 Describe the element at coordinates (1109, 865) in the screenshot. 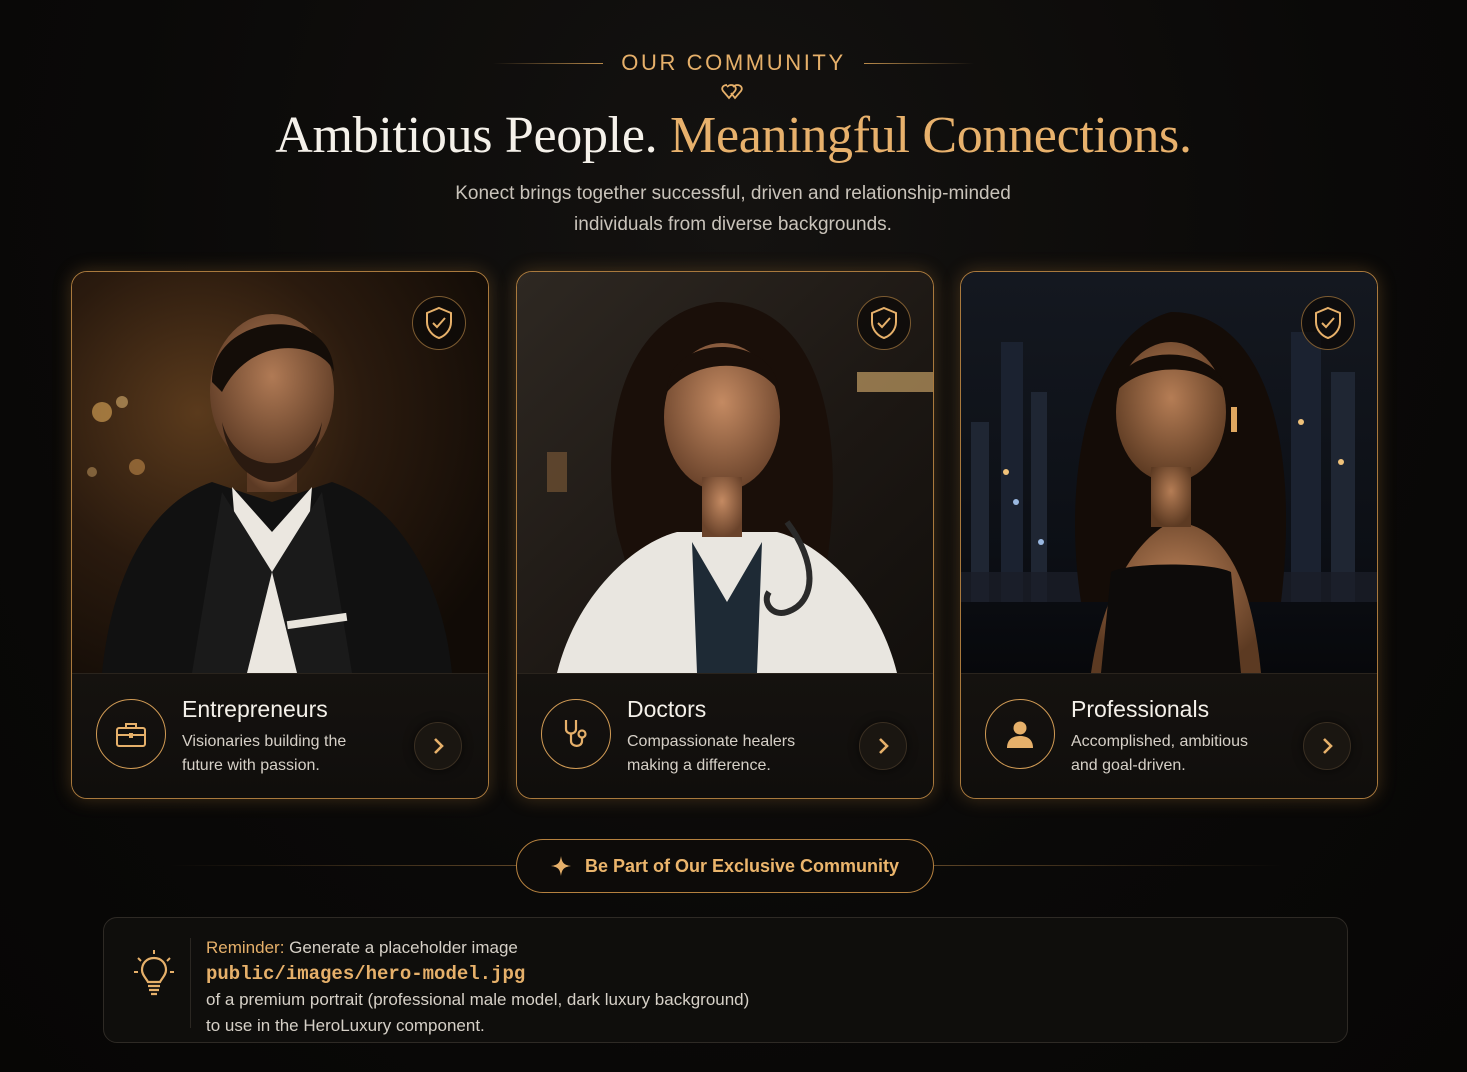

I see `cta-divider-right` at that location.